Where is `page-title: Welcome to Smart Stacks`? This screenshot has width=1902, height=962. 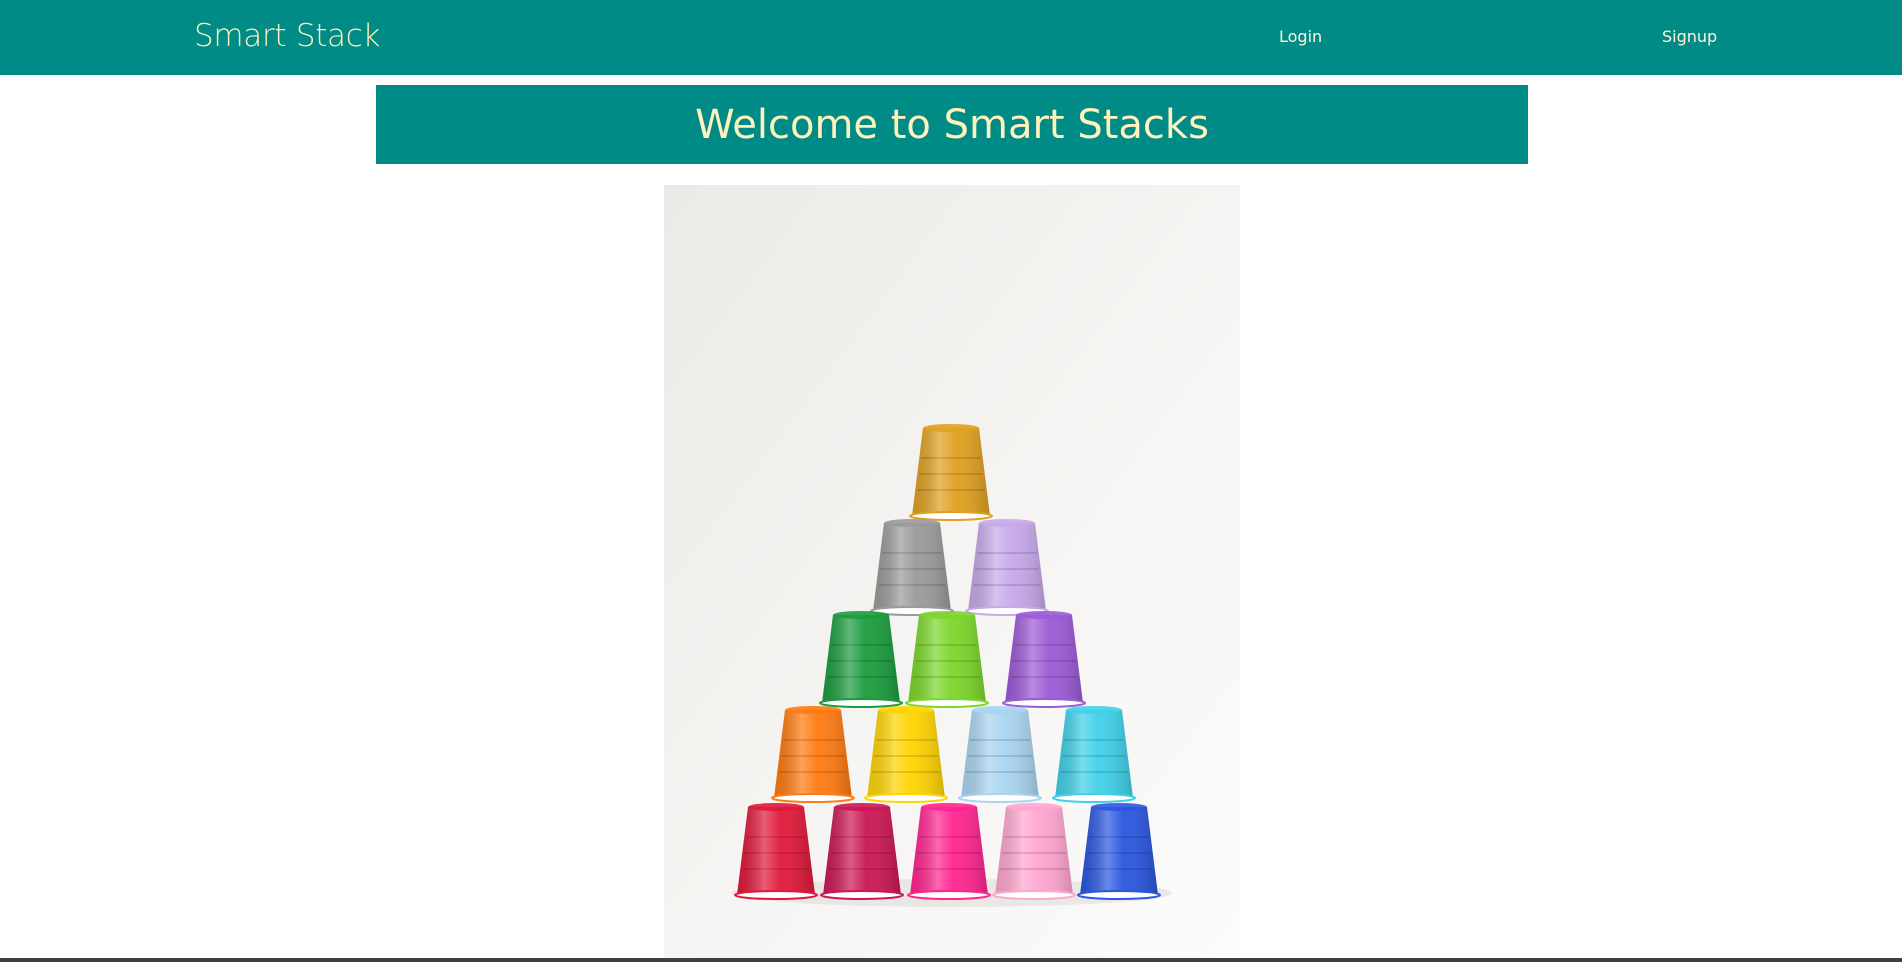
page-title: Welcome to Smart Stacks is located at coordinates (952, 124).